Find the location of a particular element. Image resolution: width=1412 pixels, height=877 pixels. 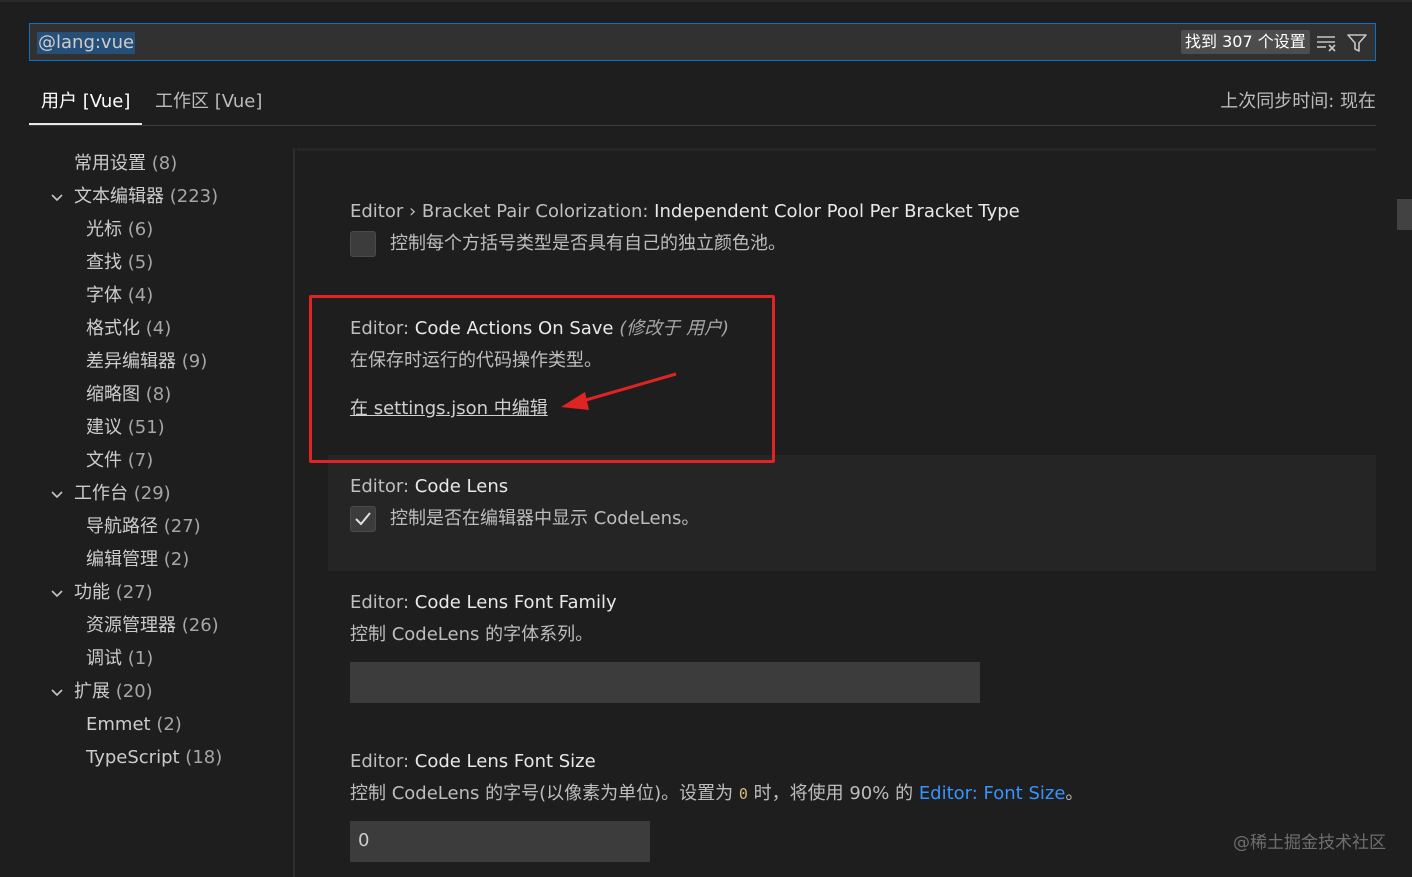

sync-status: 上次同步时间: 现在 is located at coordinates (1298, 101).